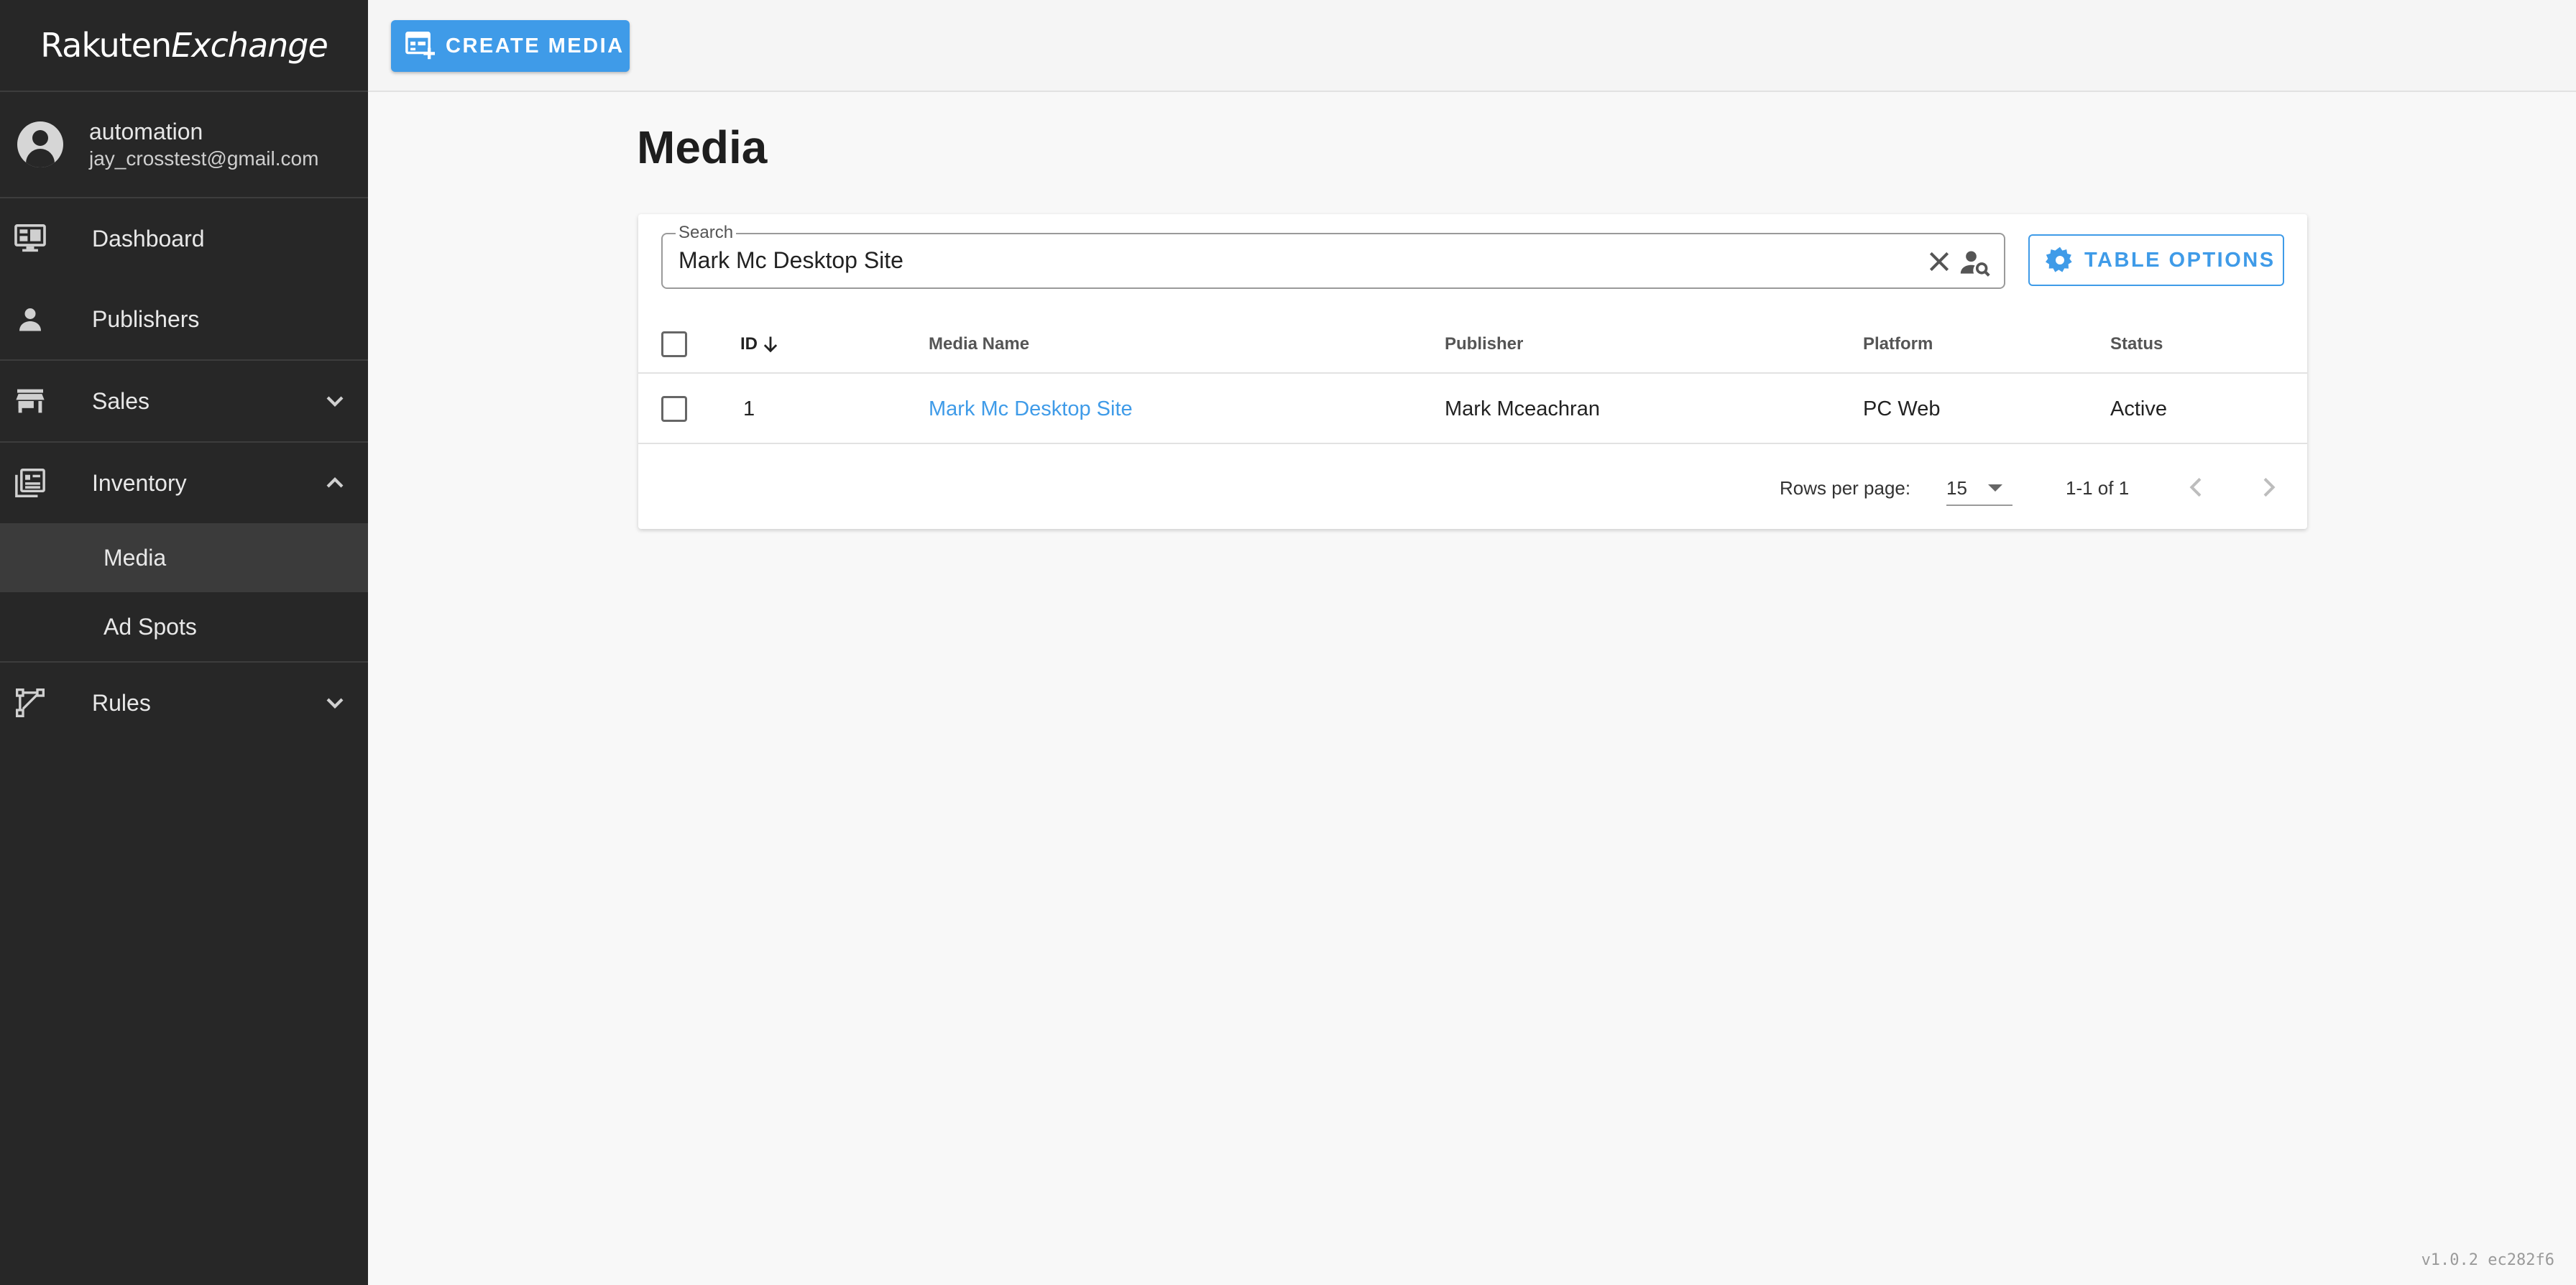 The width and height of the screenshot is (2576, 1285). Describe the element at coordinates (702, 147) in the screenshot. I see `page-title: Media` at that location.